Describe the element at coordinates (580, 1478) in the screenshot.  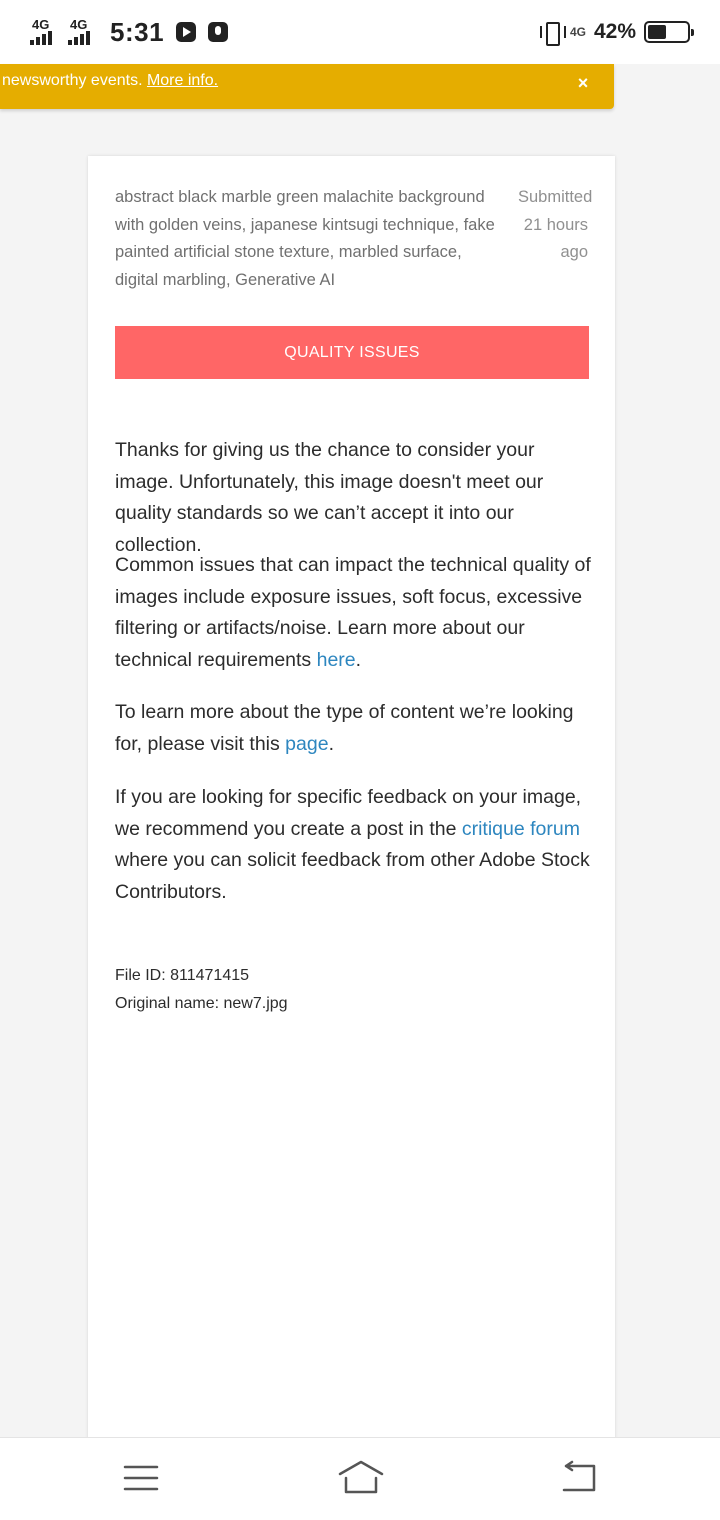
I see `back-icon` at that location.